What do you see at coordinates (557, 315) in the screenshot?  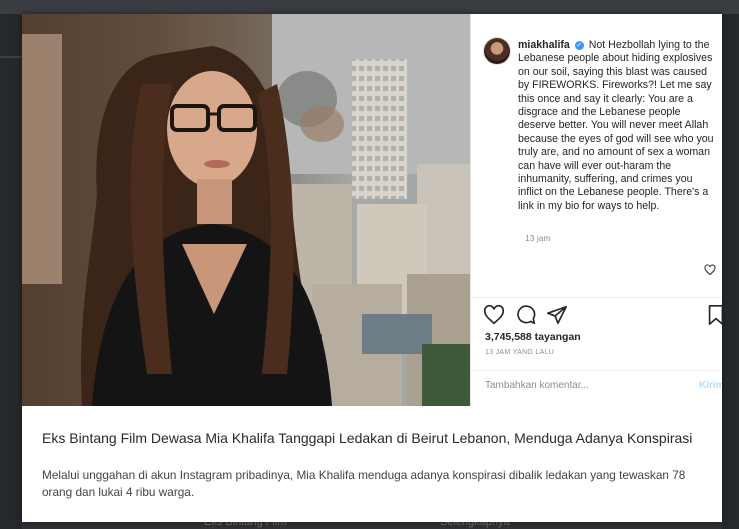 I see `share-icon` at bounding box center [557, 315].